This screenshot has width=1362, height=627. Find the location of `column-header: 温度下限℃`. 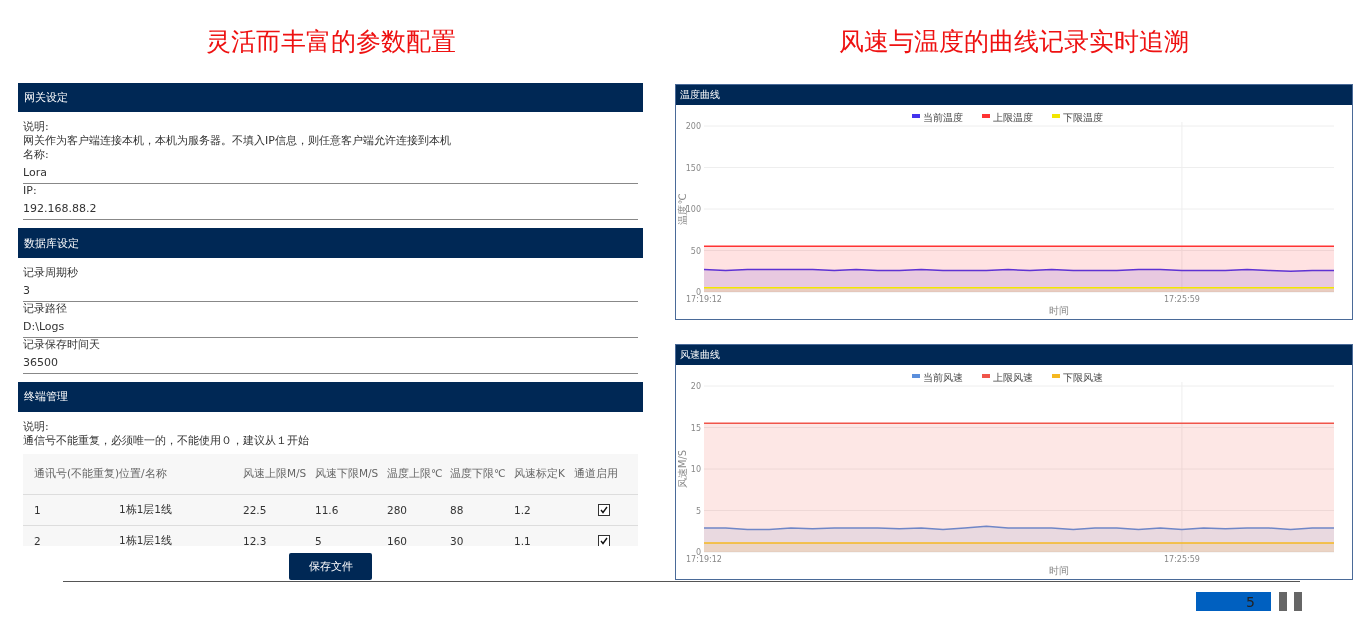

column-header: 温度下限℃ is located at coordinates (478, 473).